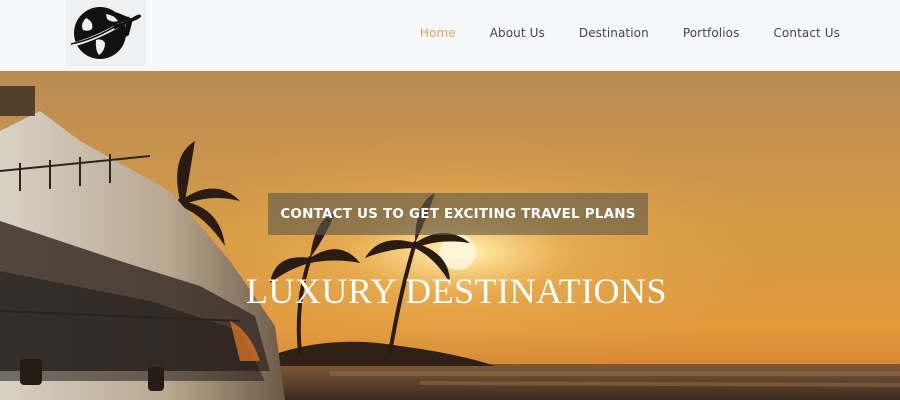 This screenshot has height=400, width=900. What do you see at coordinates (438, 33) in the screenshot?
I see `nav-home: Home` at bounding box center [438, 33].